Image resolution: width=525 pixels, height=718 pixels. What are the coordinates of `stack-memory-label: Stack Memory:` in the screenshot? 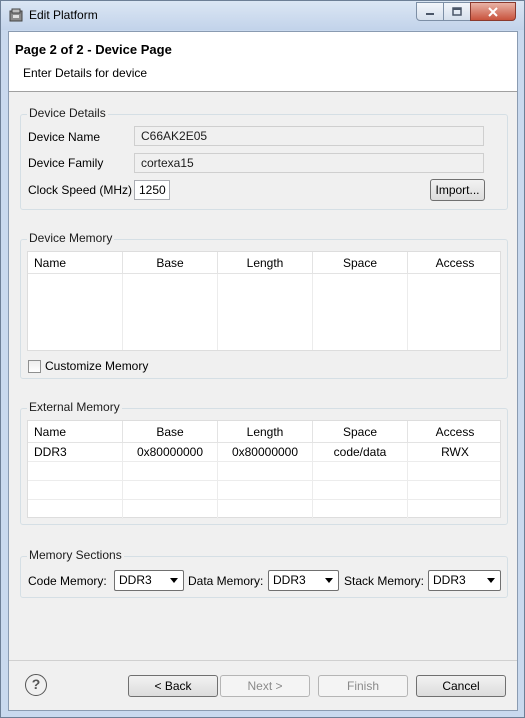 It's located at (384, 581).